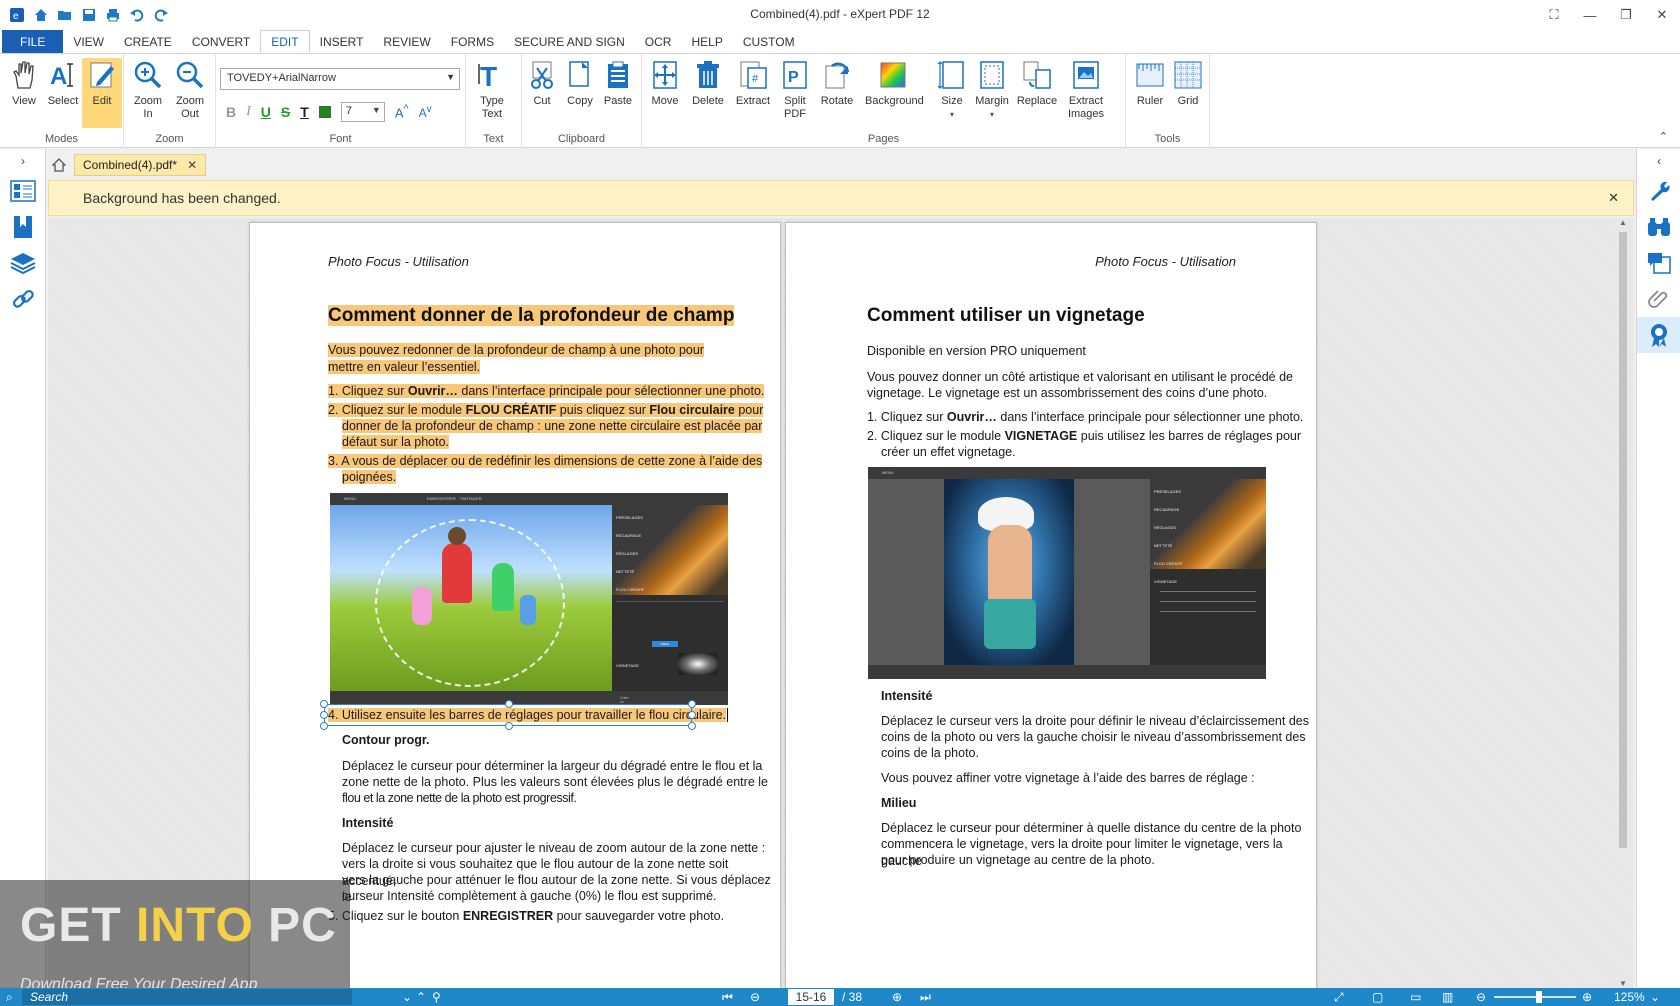 The width and height of the screenshot is (1680, 1006). I want to click on type-text-button: T Type Text, so click(492, 89).